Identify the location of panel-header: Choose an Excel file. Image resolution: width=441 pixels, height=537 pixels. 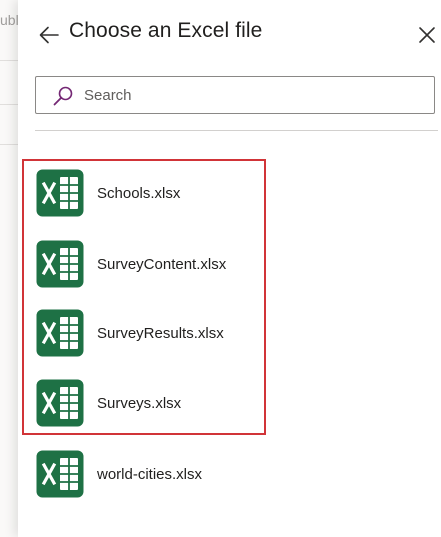
(229, 36).